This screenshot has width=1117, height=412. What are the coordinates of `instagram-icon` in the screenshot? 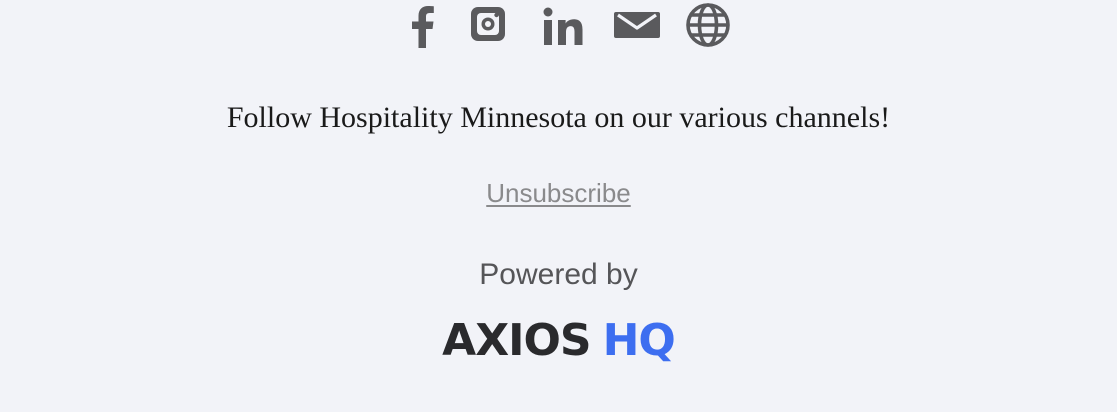 It's located at (488, 24).